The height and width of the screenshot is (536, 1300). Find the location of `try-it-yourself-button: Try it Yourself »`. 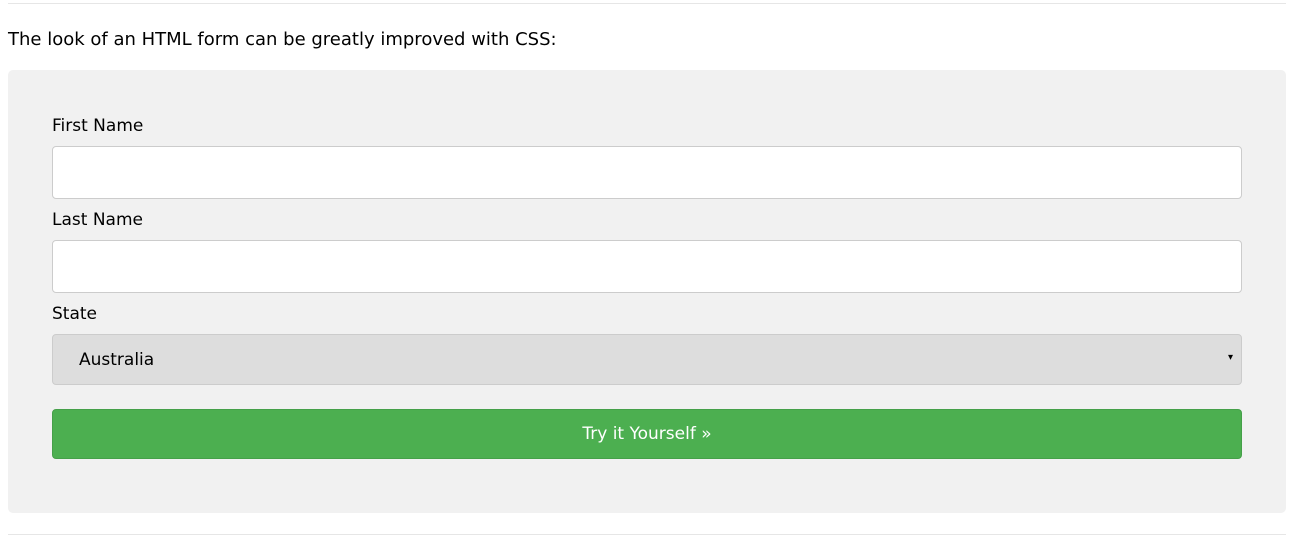

try-it-yourself-button: Try it Yourself » is located at coordinates (647, 434).